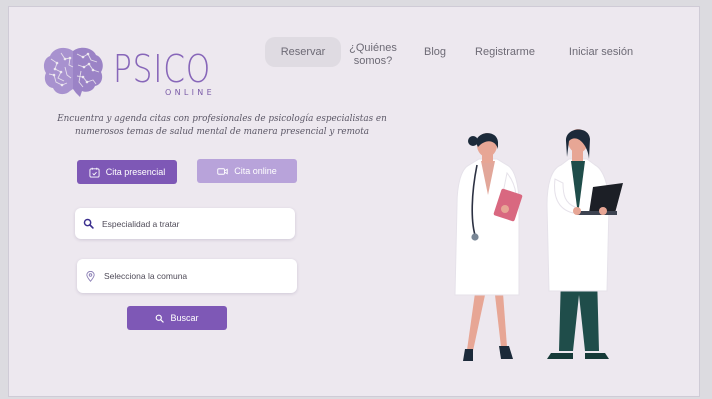 The height and width of the screenshot is (399, 712). What do you see at coordinates (435, 52) in the screenshot?
I see `nav-blog: Blog` at bounding box center [435, 52].